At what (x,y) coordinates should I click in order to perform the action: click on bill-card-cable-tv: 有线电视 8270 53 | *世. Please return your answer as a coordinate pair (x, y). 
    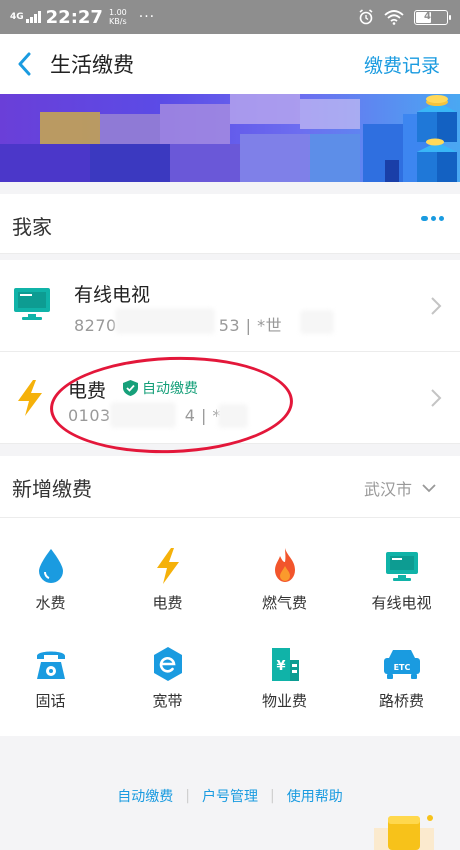
    Looking at the image, I should click on (230, 306).